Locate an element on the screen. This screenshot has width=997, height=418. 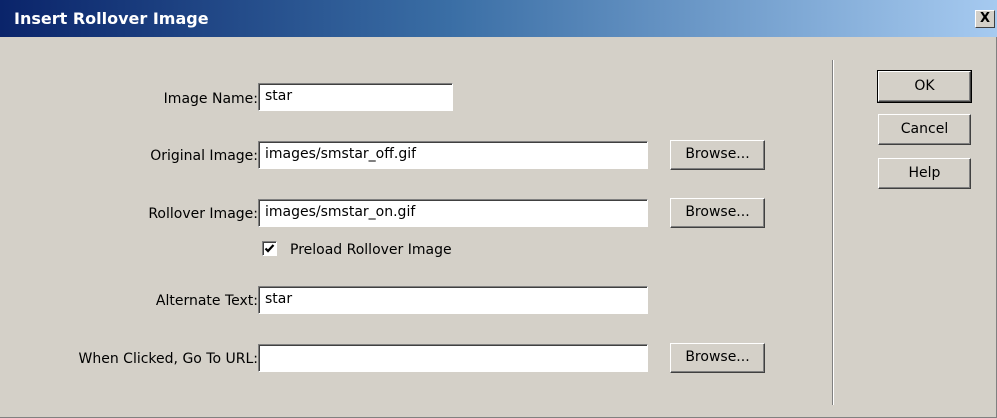
ok-button: OK is located at coordinates (924, 86).